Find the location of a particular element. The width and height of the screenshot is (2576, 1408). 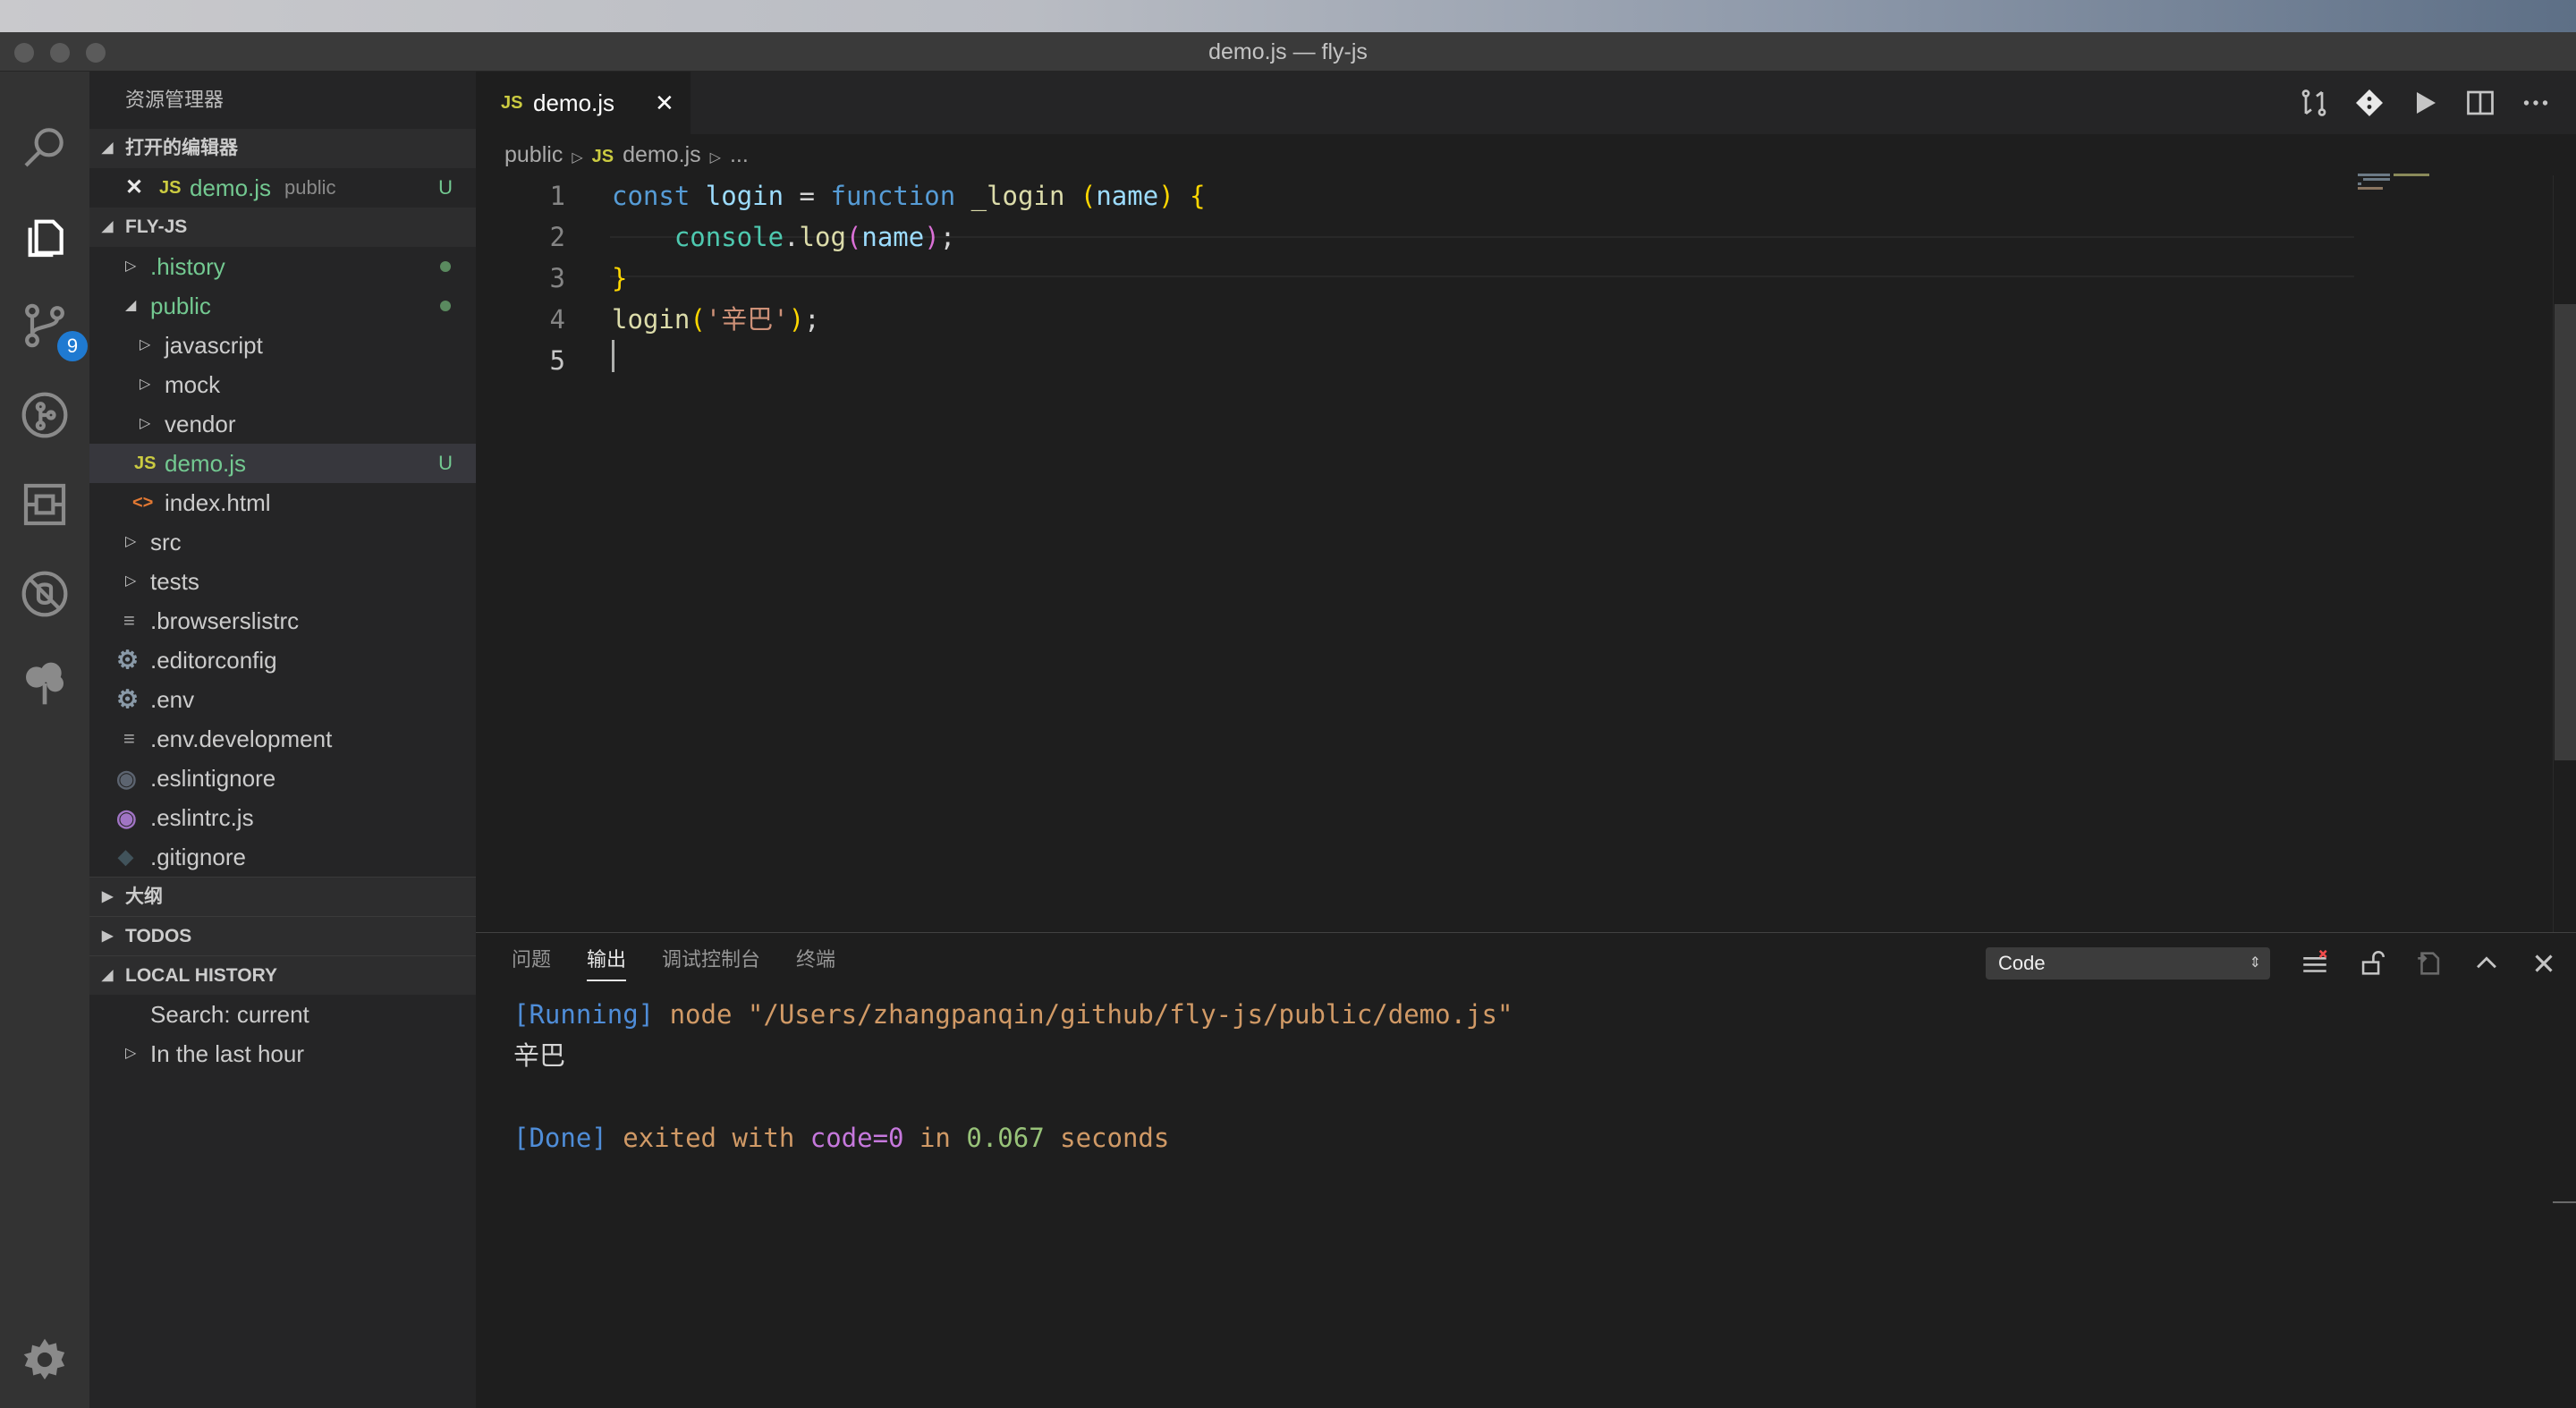

tree-view-icon is located at coordinates (44, 683).